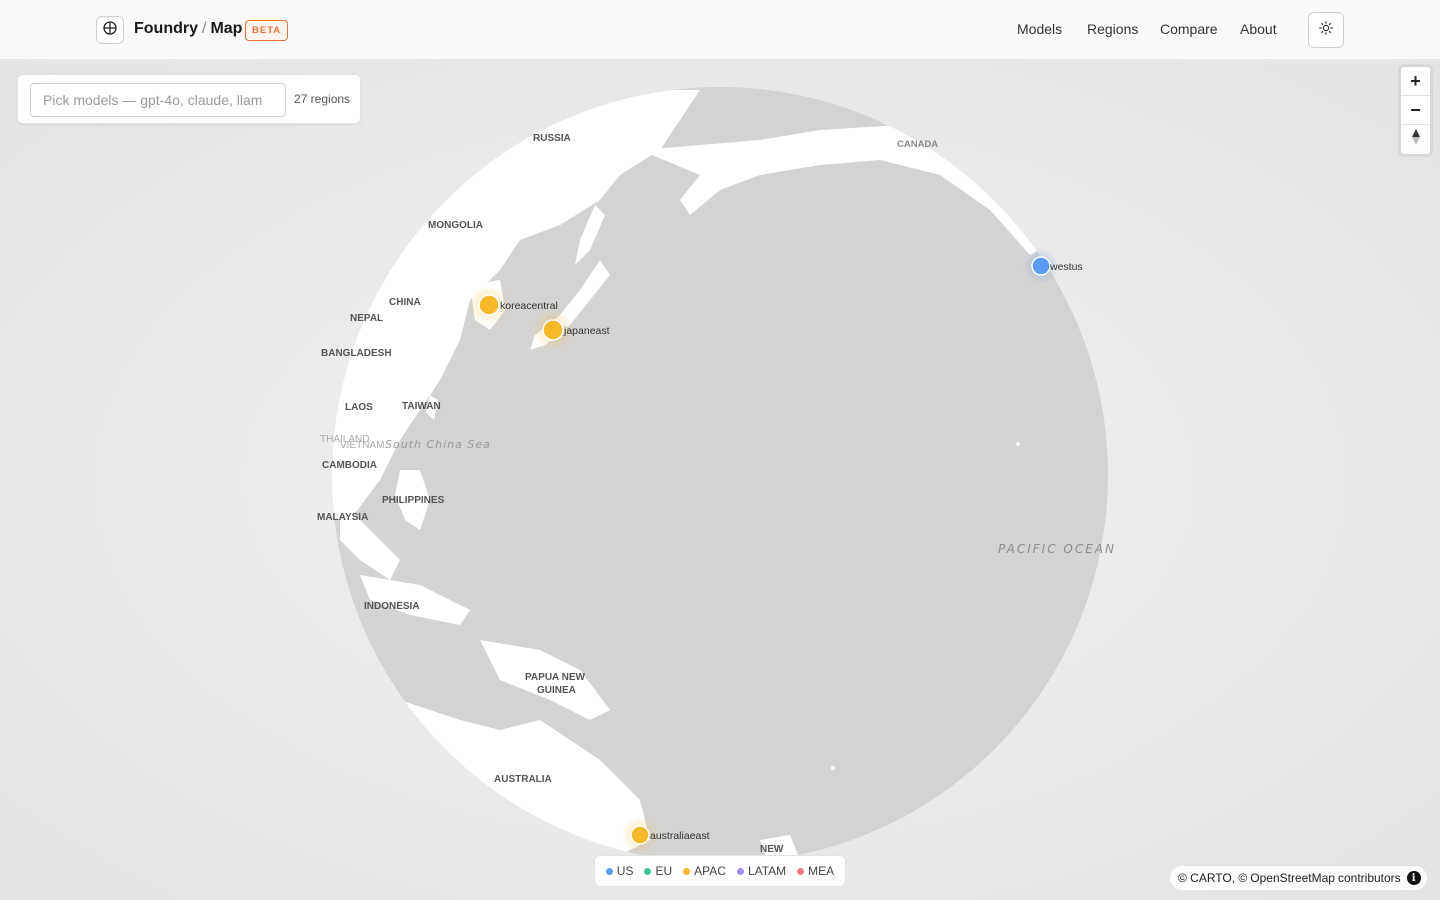  What do you see at coordinates (1292, 878) in the screenshot?
I see `attribution-osm-link: OpenStreetMap` at bounding box center [1292, 878].